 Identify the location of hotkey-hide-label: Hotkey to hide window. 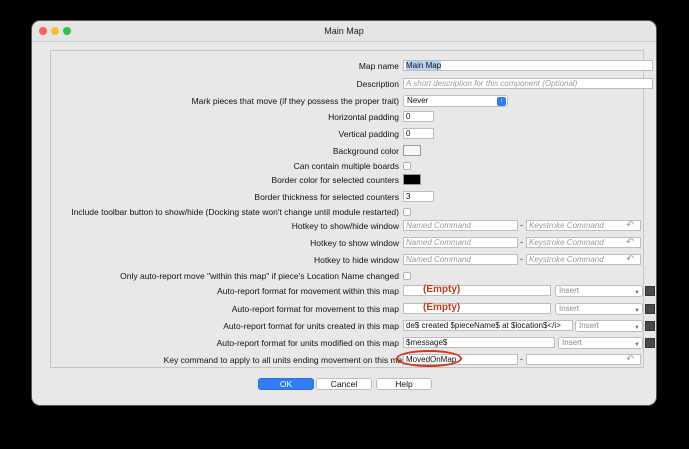
(356, 260).